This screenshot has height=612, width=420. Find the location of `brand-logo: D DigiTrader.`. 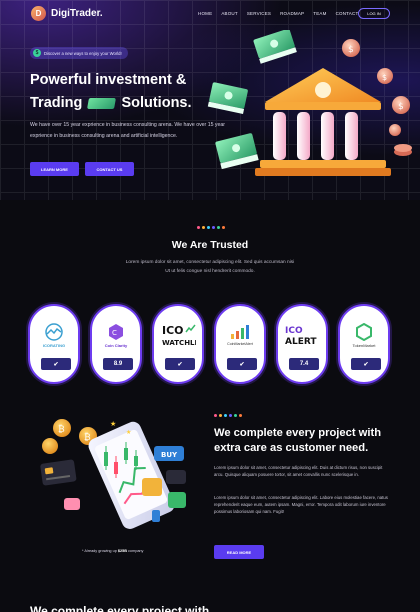

brand-logo: D DigiTrader. is located at coordinates (67, 13).